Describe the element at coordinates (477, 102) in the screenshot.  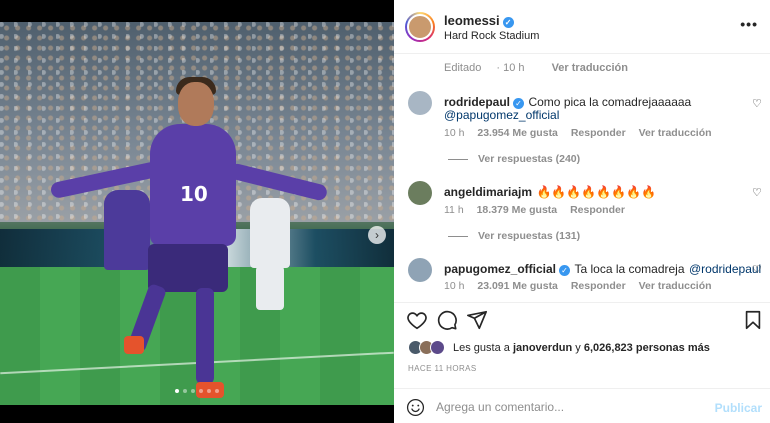
I see `comment-username: rodridepaul` at that location.